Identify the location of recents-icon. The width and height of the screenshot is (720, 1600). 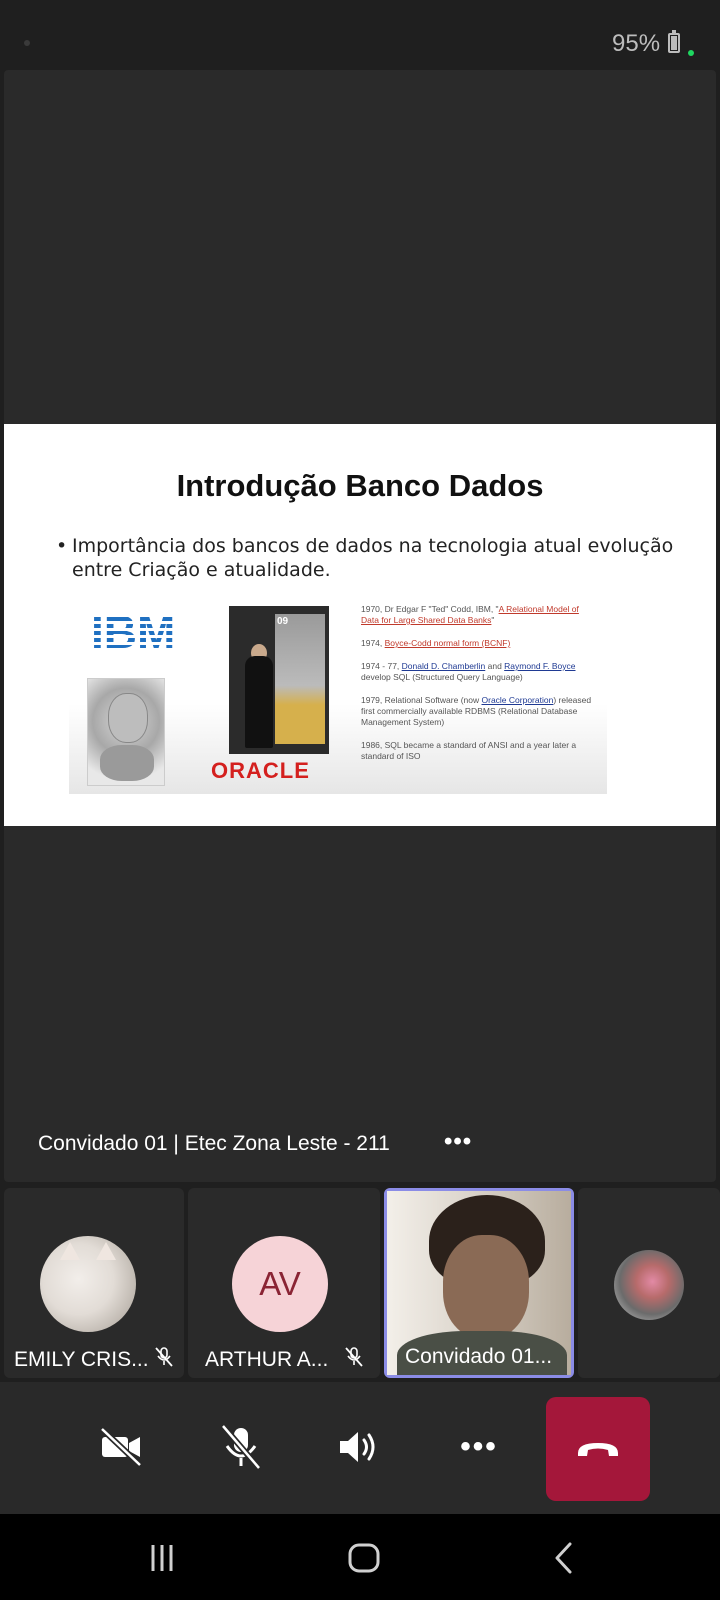
(162, 1558).